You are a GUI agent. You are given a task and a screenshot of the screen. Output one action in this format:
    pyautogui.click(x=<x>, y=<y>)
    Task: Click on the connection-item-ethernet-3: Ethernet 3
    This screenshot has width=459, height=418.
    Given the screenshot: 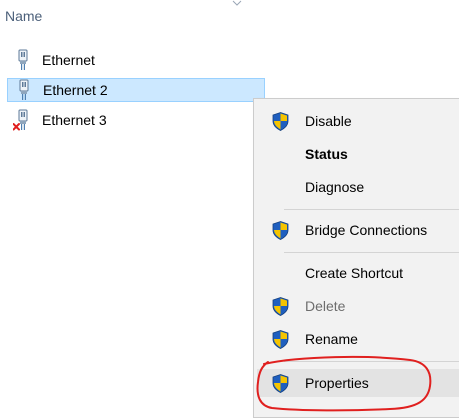 What is the action you would take?
    pyautogui.click(x=127, y=120)
    